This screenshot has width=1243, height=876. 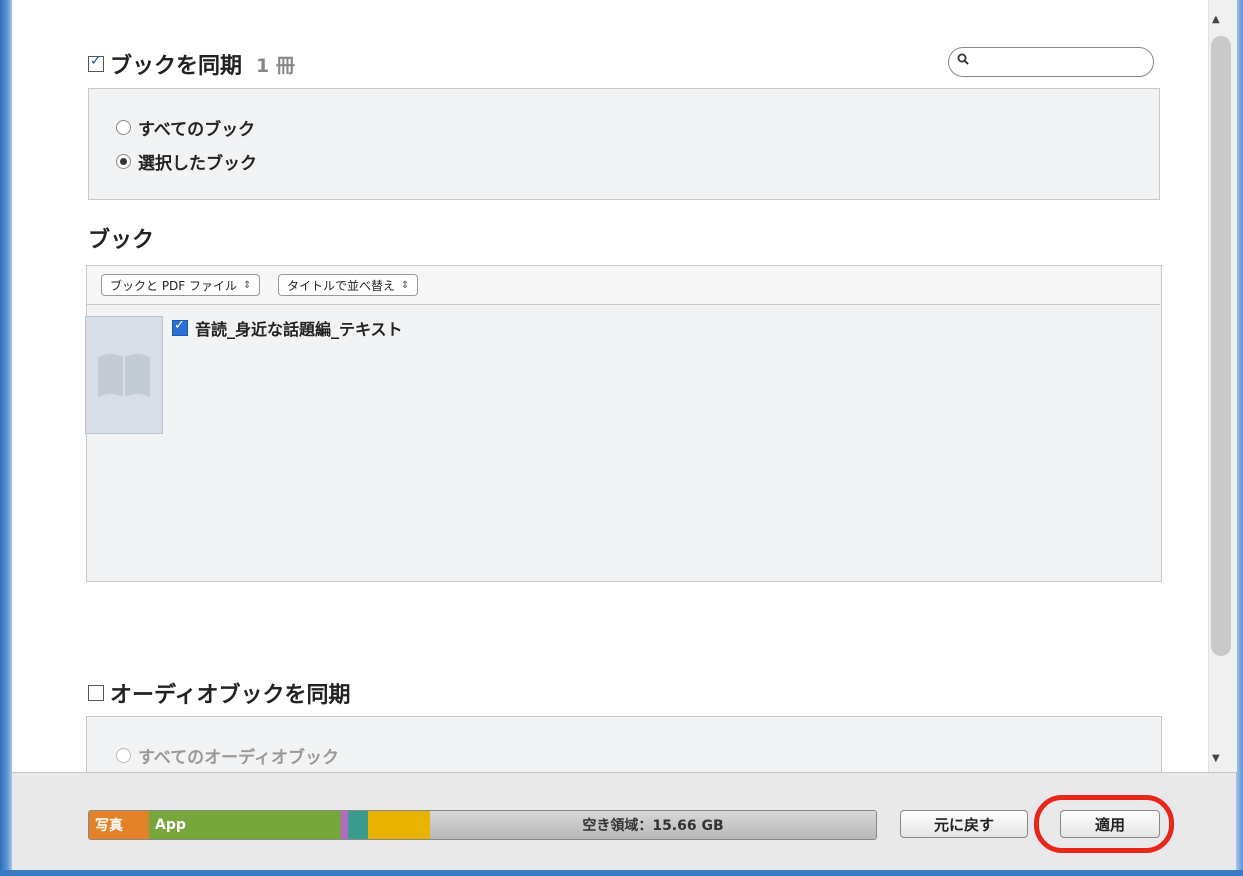 What do you see at coordinates (170, 825) in the screenshot?
I see `capacity-app-label: App` at bounding box center [170, 825].